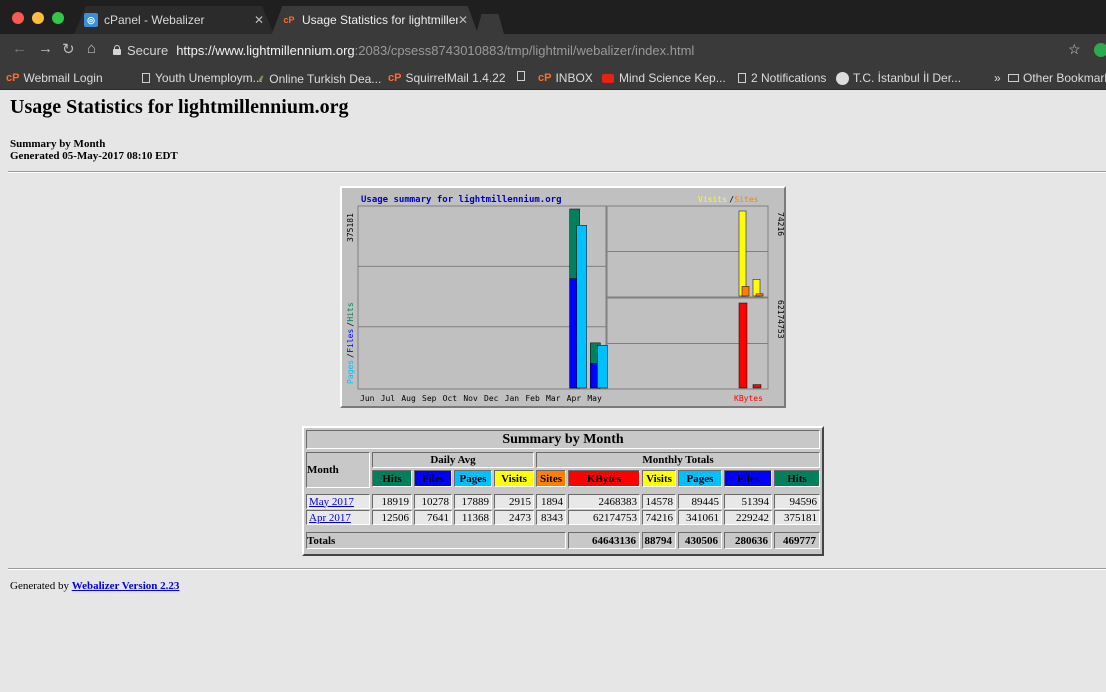  What do you see at coordinates (574, 78) in the screenshot?
I see `bookmark-label: INBOX` at bounding box center [574, 78].